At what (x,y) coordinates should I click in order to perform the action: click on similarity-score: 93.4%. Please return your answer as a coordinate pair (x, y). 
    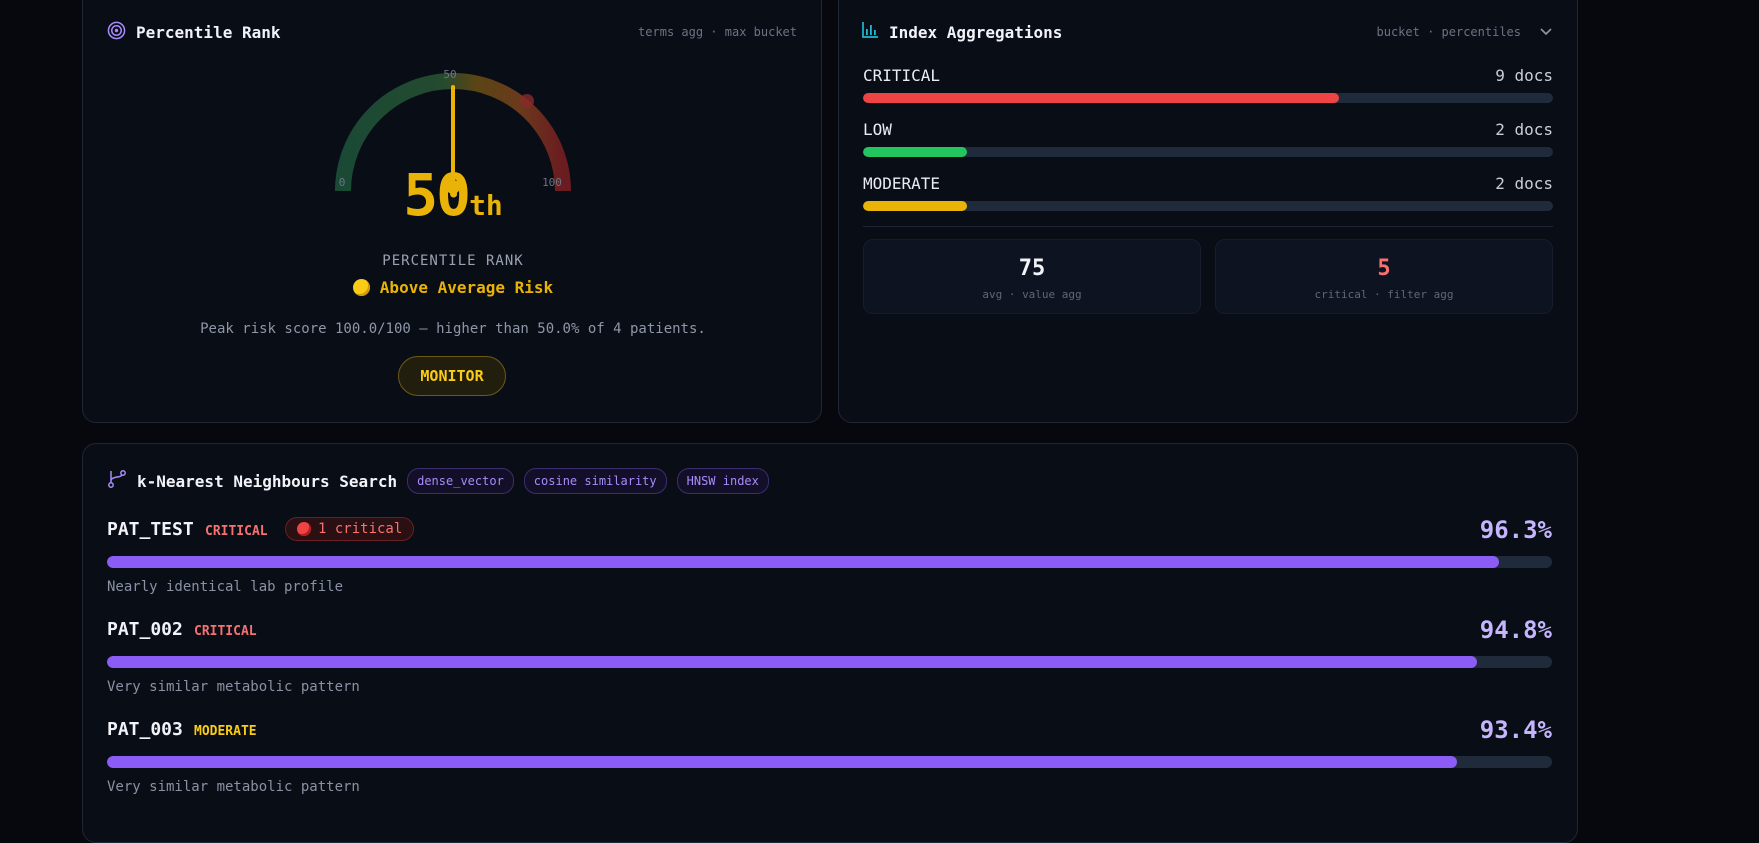
    Looking at the image, I should click on (1515, 730).